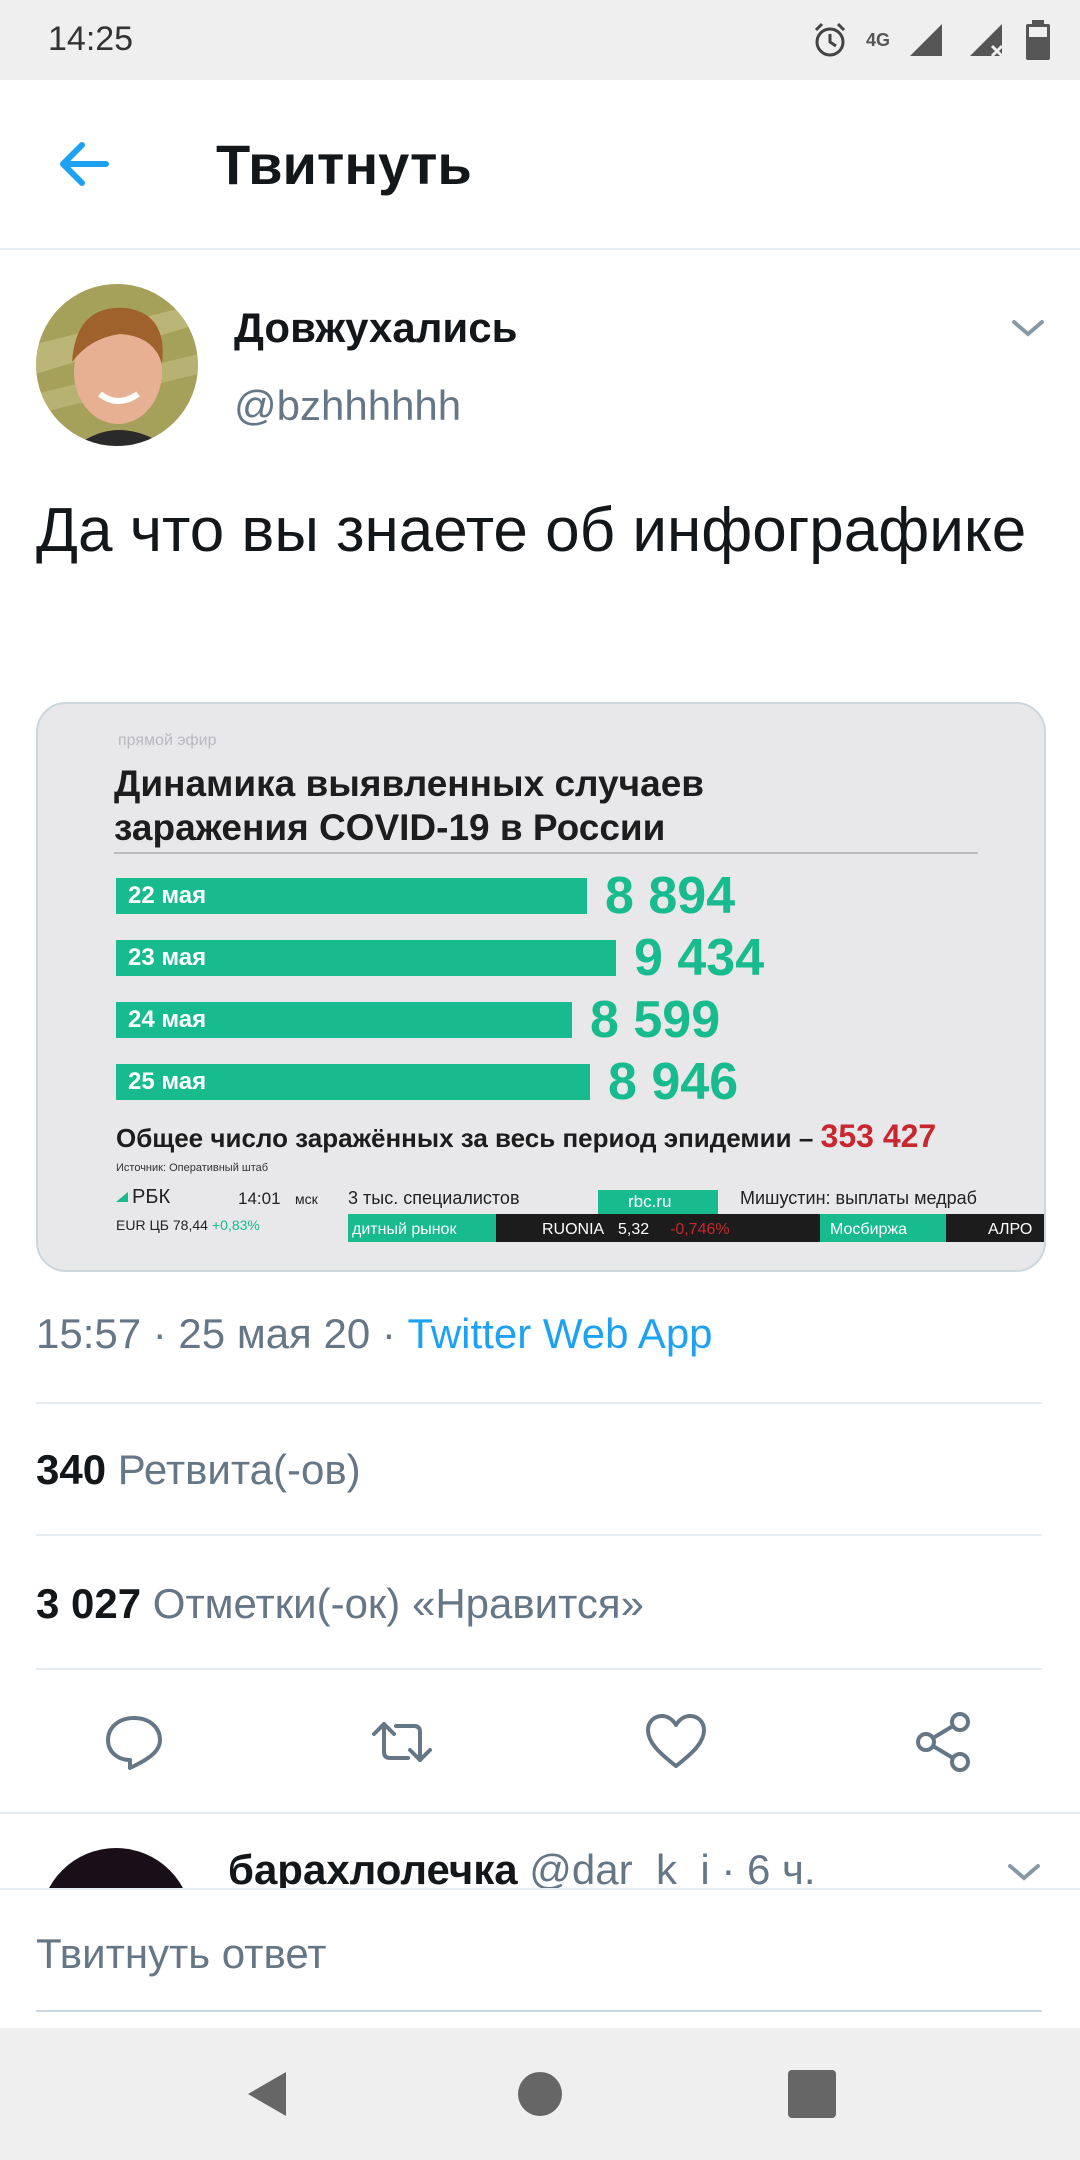  What do you see at coordinates (347, 406) in the screenshot?
I see `author-handle: @bzhhhhhh` at bounding box center [347, 406].